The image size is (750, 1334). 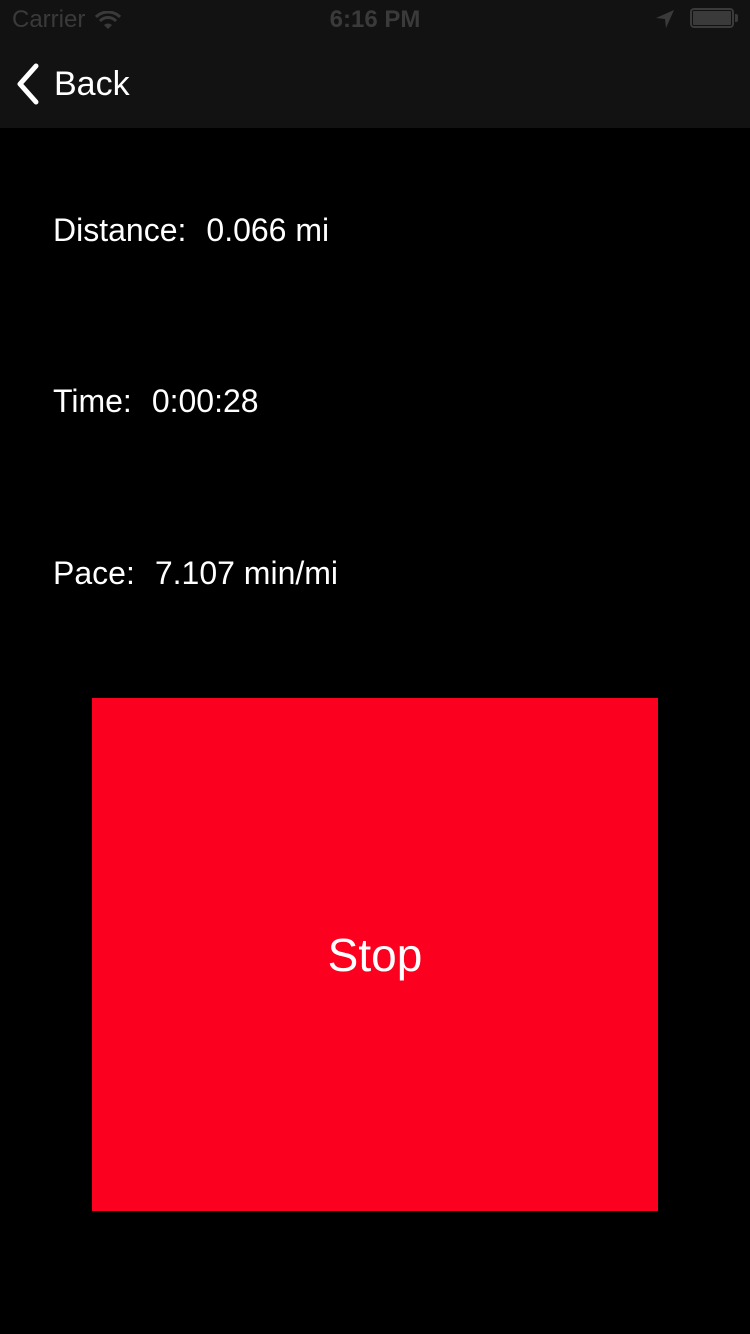 I want to click on time-stat: Time: 0:00:28, so click(x=156, y=401).